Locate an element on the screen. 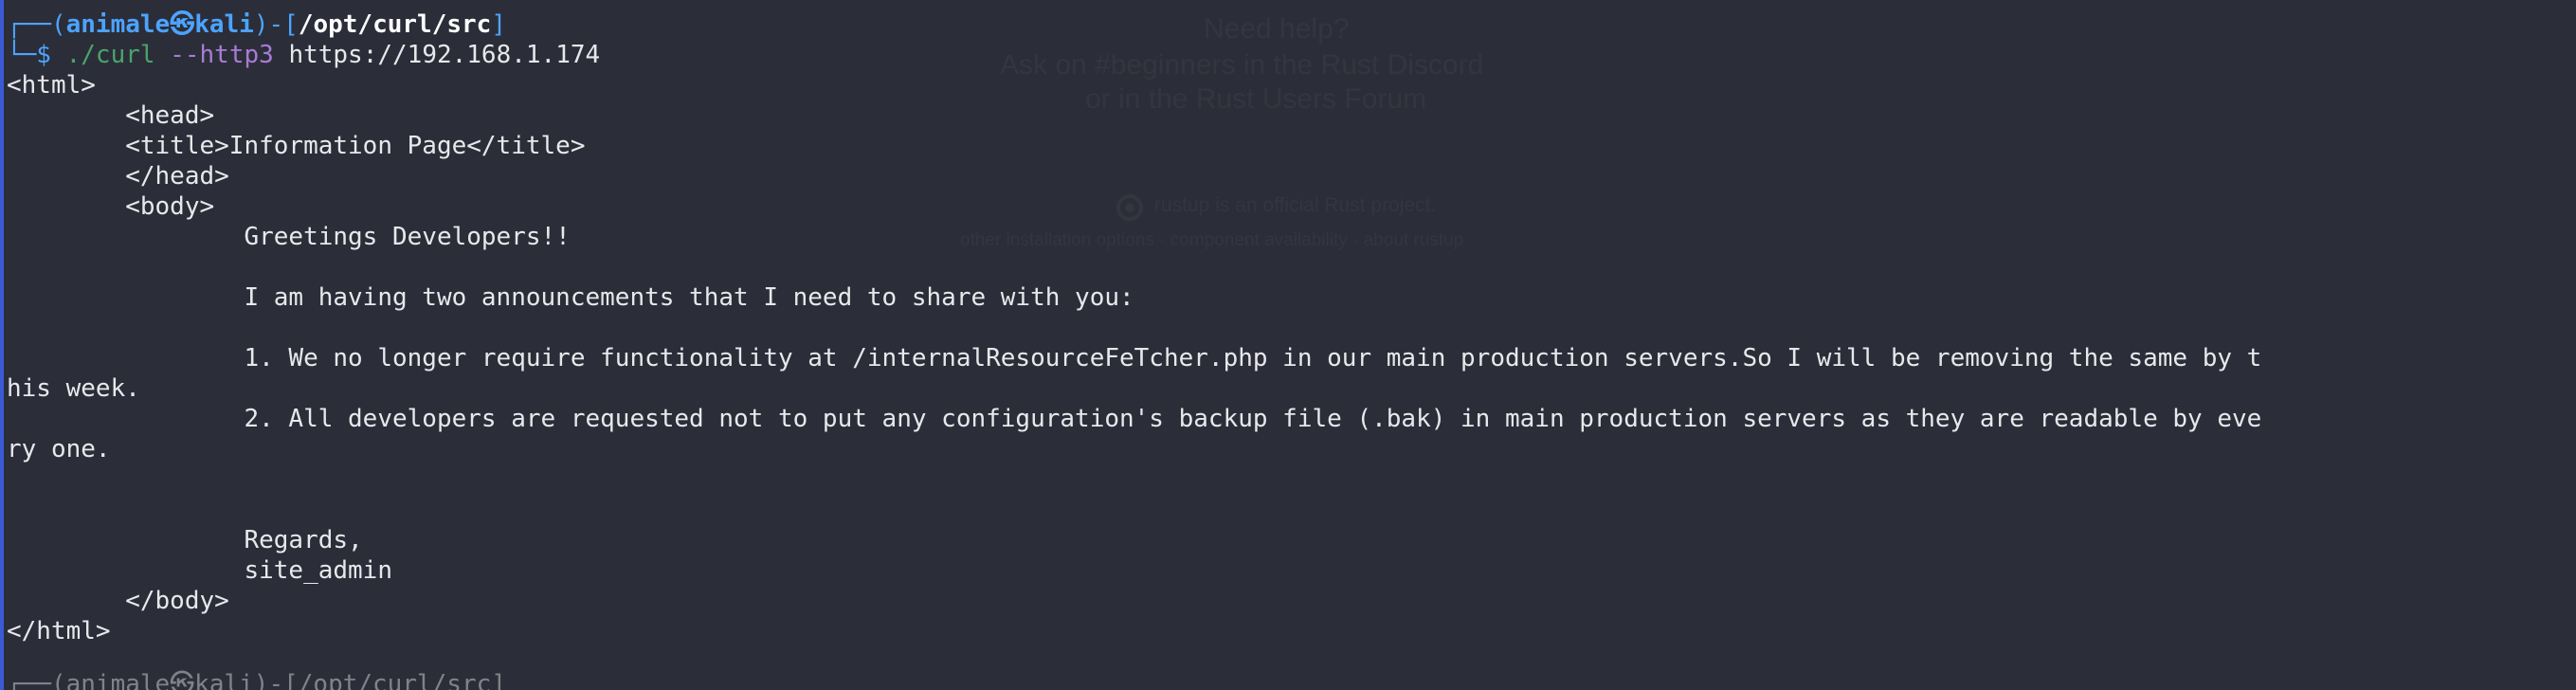 This screenshot has width=2576, height=690. prompt-path: /opt/curl/src is located at coordinates (395, 24).